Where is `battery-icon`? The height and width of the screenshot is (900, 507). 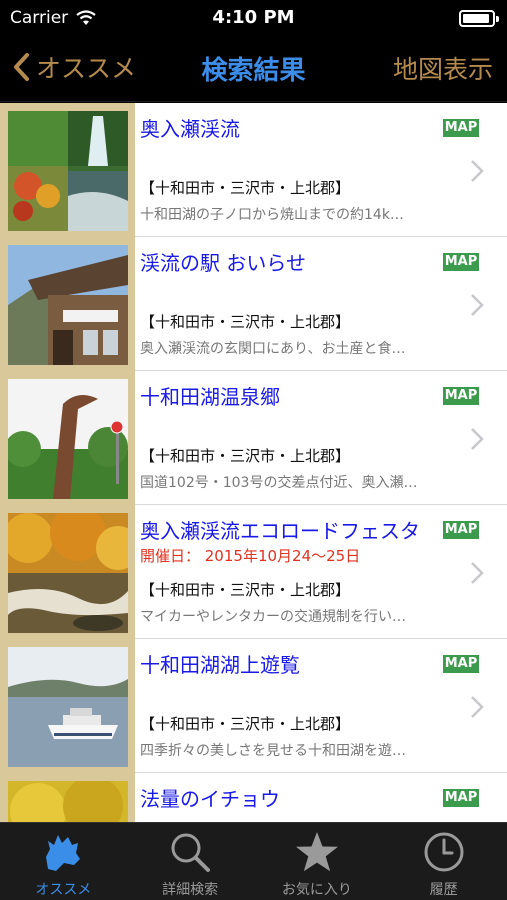
battery-icon is located at coordinates (479, 18).